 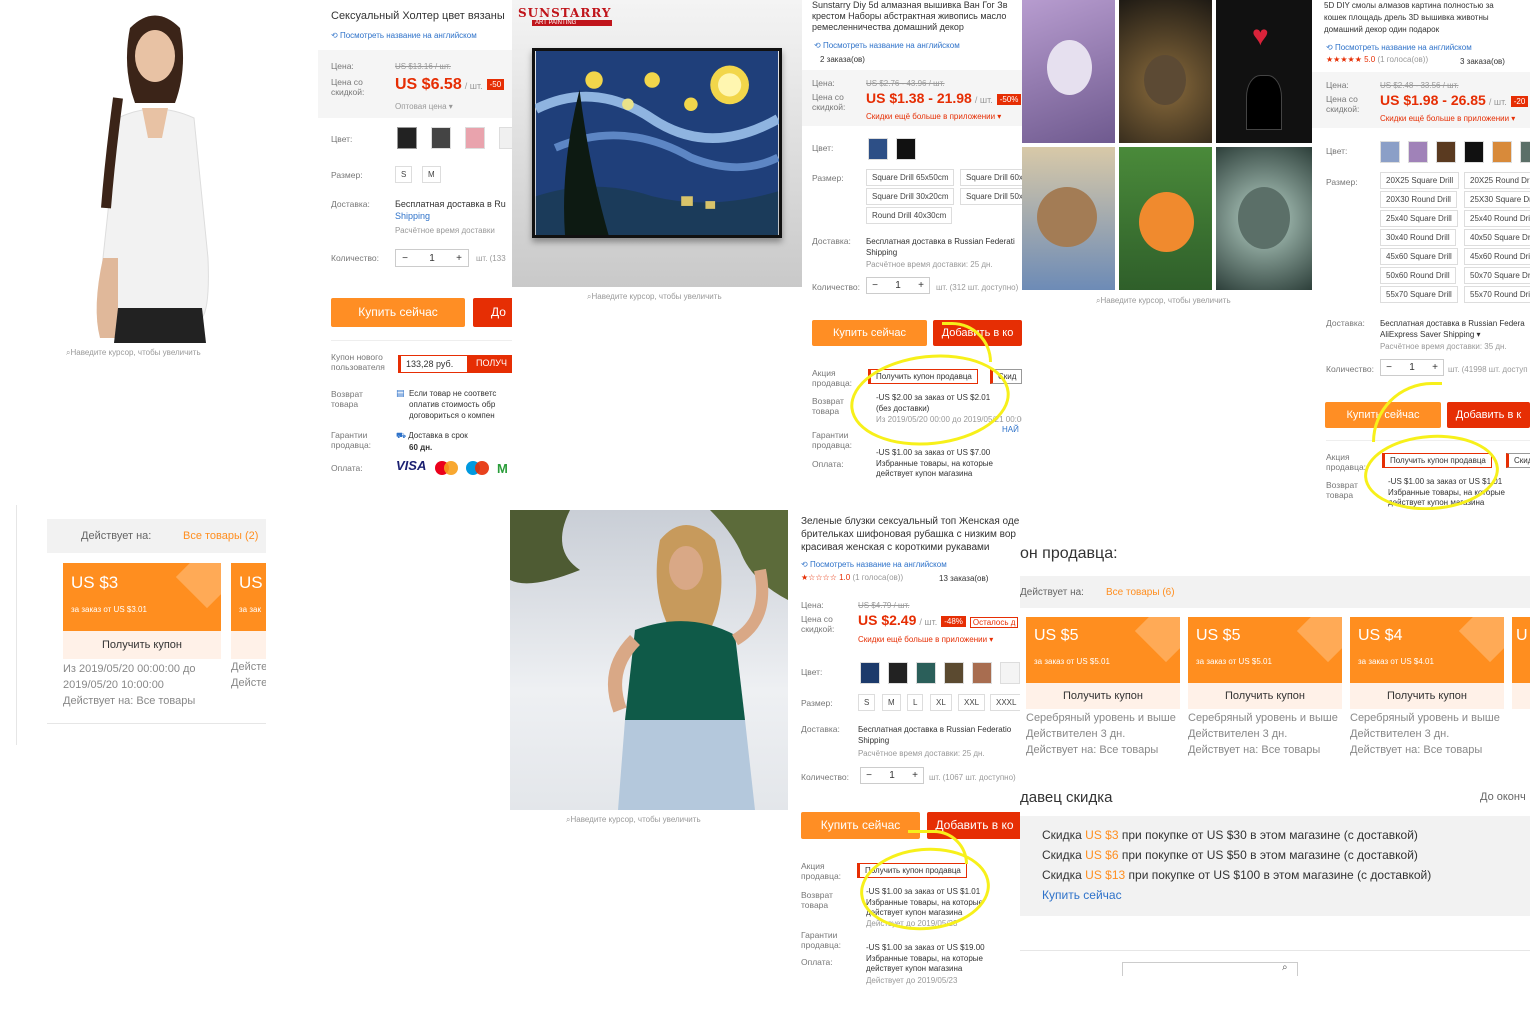 What do you see at coordinates (1518, 460) in the screenshot?
I see `store-discount-tab: Скид` at bounding box center [1518, 460].